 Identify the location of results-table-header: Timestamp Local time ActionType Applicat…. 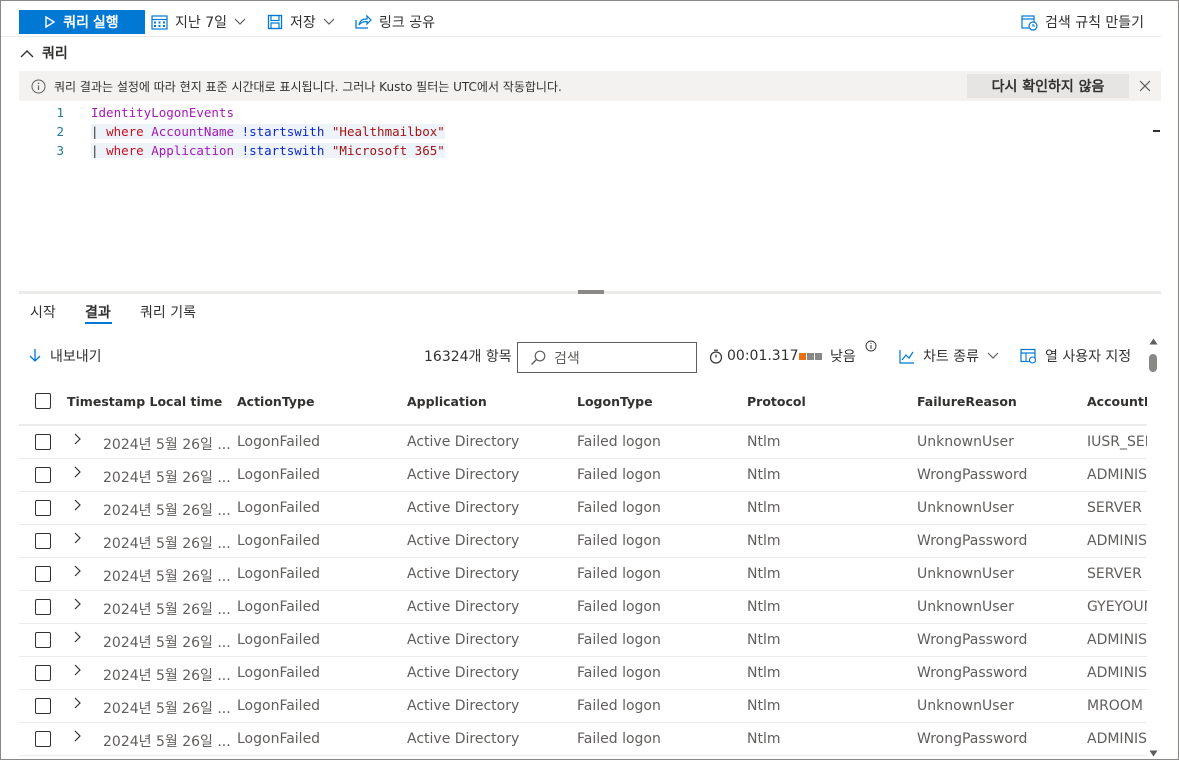
(583, 406).